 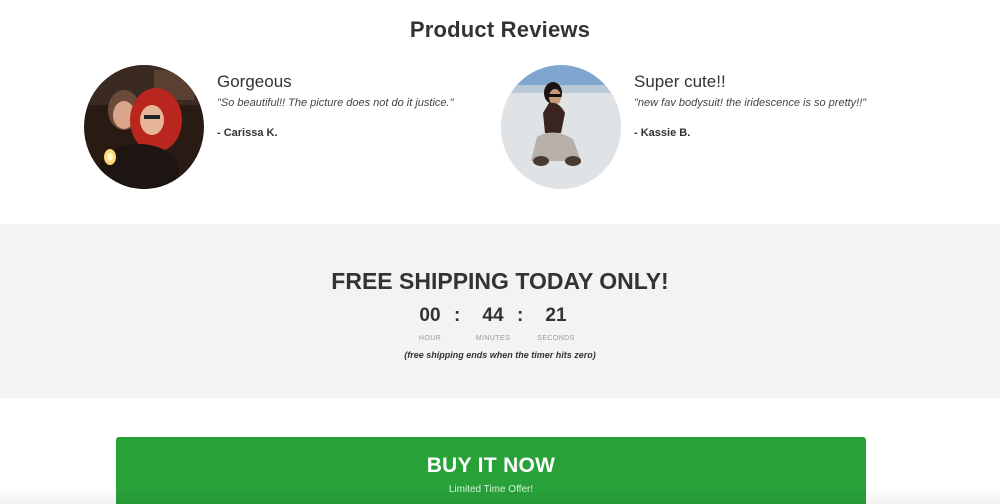 What do you see at coordinates (500, 29) in the screenshot?
I see `reviews-heading: Product Reviews` at bounding box center [500, 29].